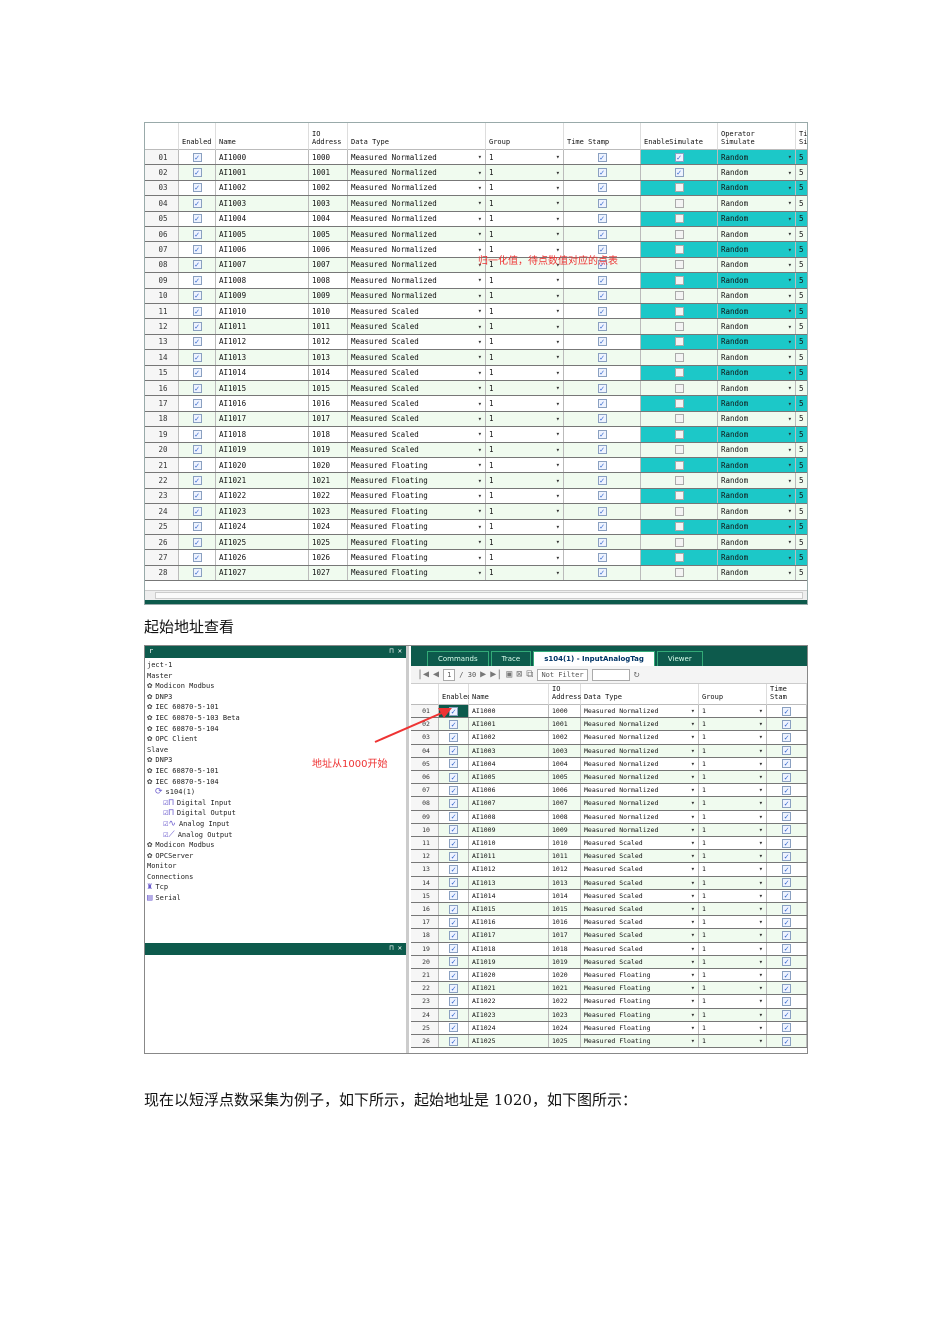 The height and width of the screenshot is (1344, 950). Describe the element at coordinates (262, 434) in the screenshot. I see `tag-name: AI1018` at that location.